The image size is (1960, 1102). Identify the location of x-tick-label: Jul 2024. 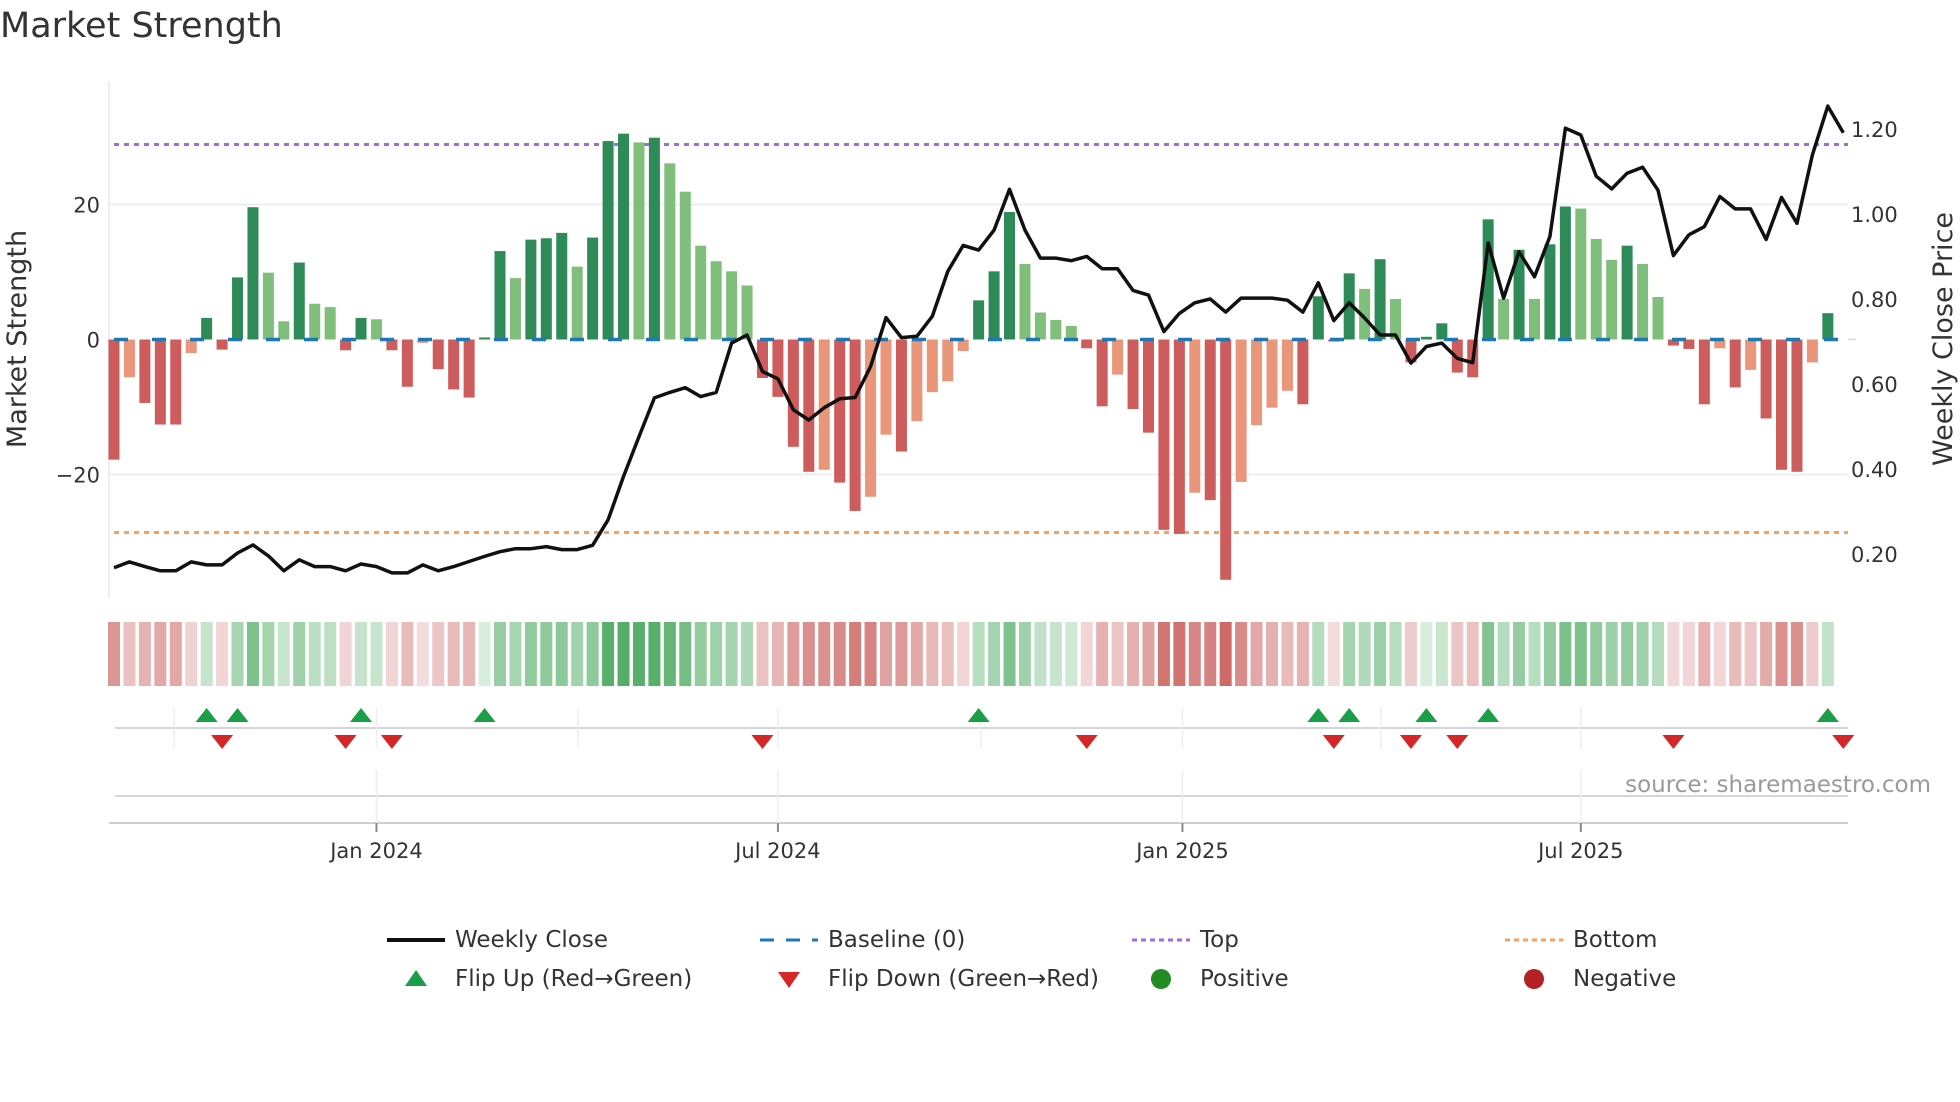
(776, 851).